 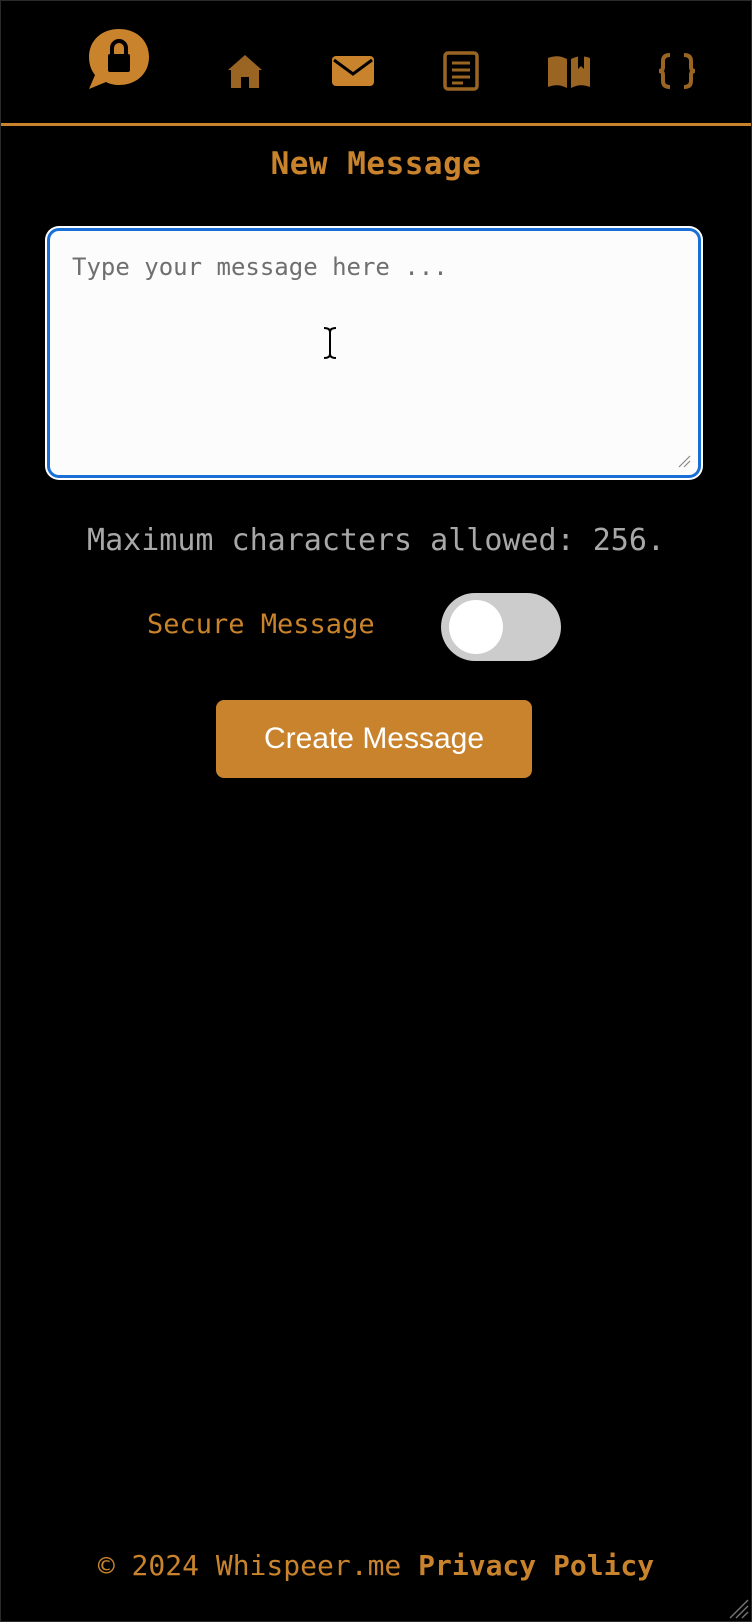 What do you see at coordinates (249, 1565) in the screenshot?
I see `copyright-text: © 2024 Whispeer.me` at bounding box center [249, 1565].